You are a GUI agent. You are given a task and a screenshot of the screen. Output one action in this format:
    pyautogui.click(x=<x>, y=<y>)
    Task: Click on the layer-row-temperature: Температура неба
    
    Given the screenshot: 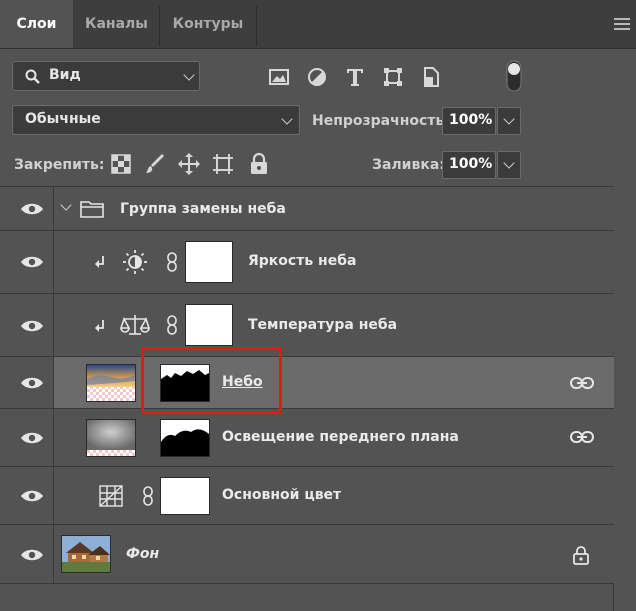 What is the action you would take?
    pyautogui.click(x=307, y=324)
    